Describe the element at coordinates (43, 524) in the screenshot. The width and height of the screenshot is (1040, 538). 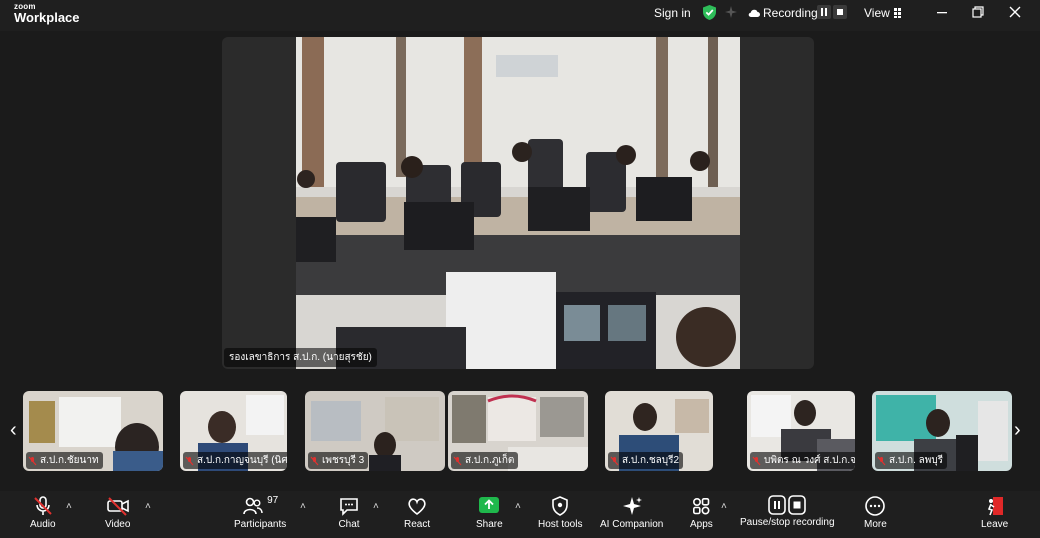
I see `audio-label: Audio` at that location.